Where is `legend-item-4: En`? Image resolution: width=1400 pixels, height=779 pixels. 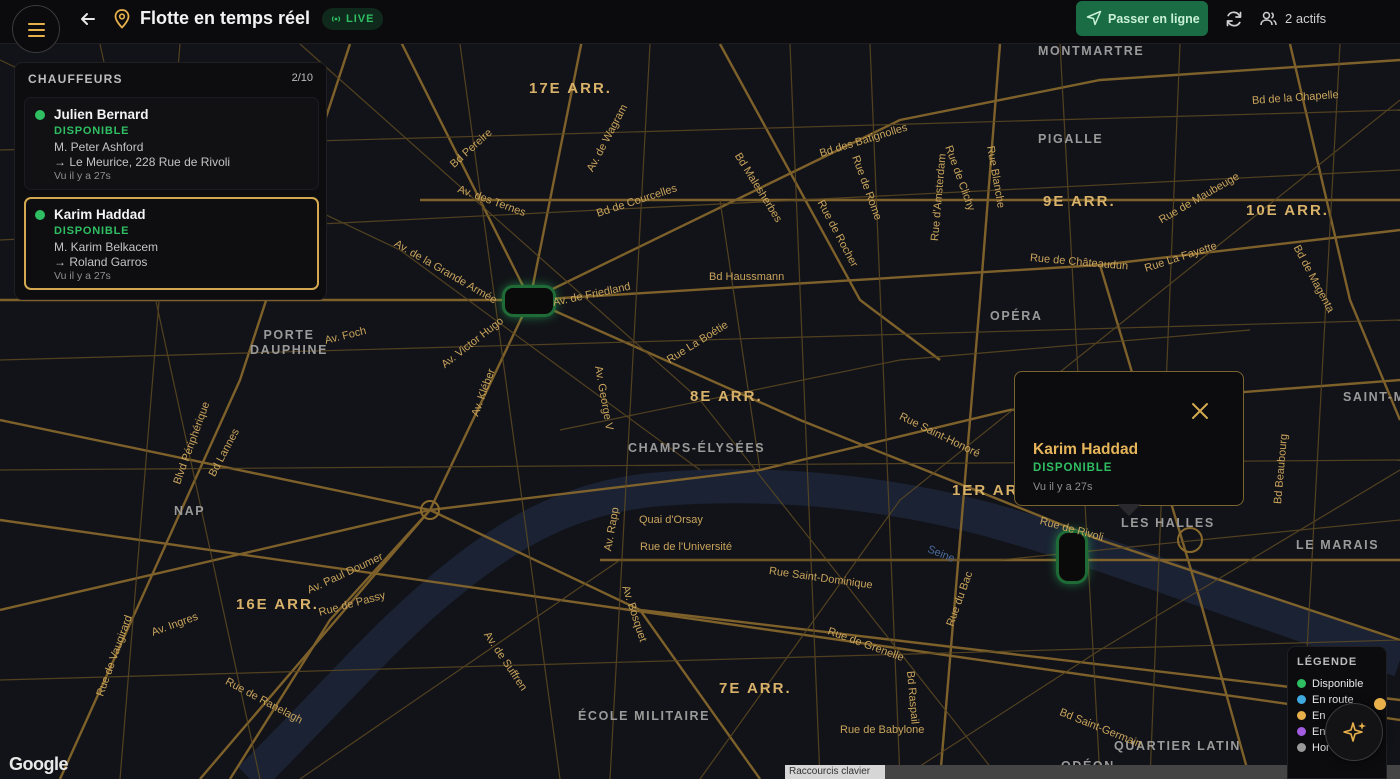
legend-item-4: En is located at coordinates (1311, 732).